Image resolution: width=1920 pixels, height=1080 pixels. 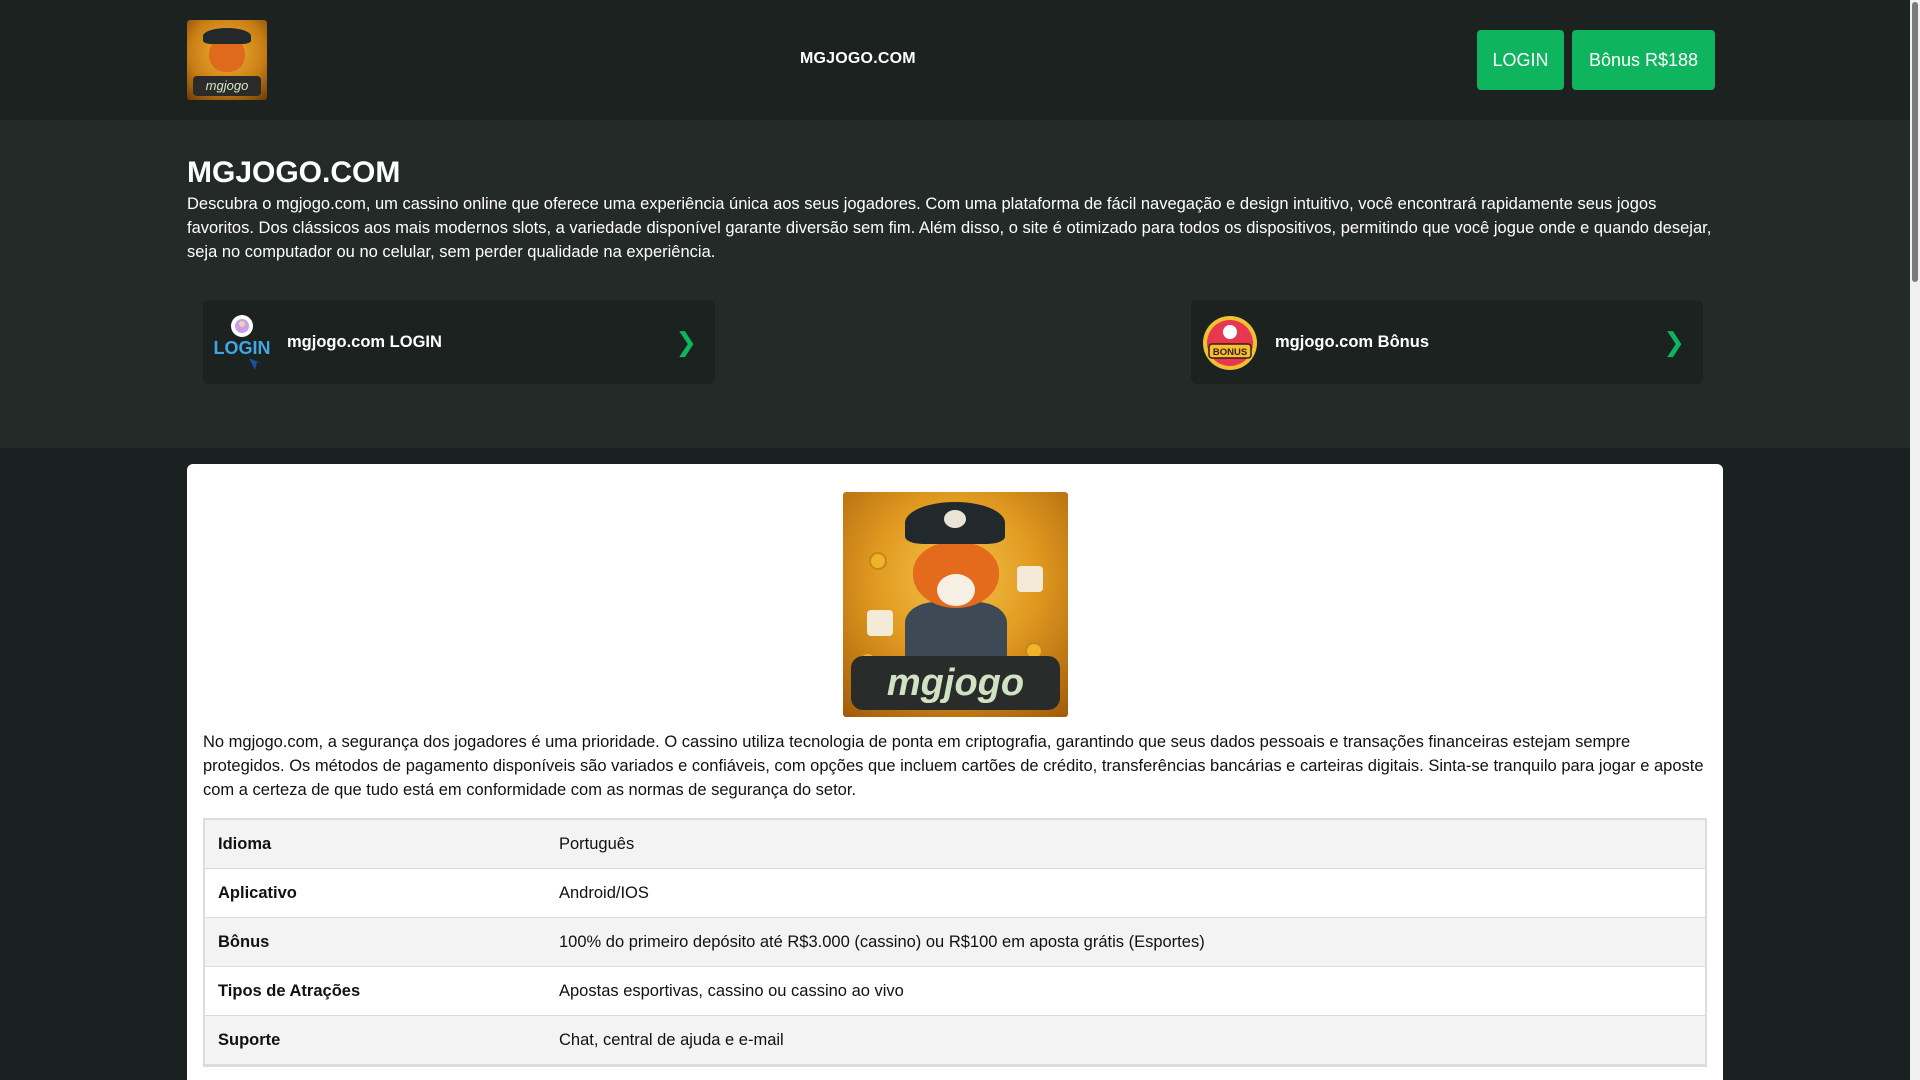 What do you see at coordinates (955, 683) in the screenshot?
I see `hero-logo-wordmark: mgjogo` at bounding box center [955, 683].